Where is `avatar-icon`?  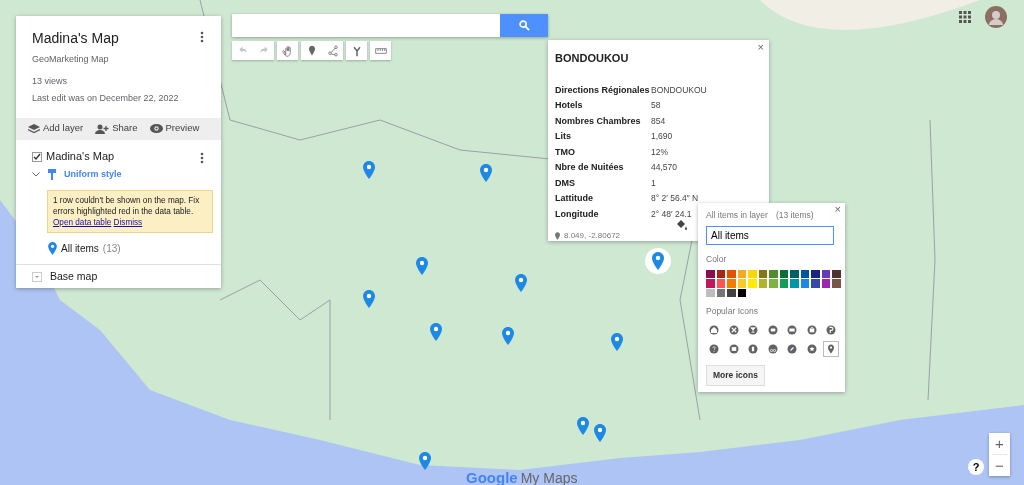 avatar-icon is located at coordinates (996, 17).